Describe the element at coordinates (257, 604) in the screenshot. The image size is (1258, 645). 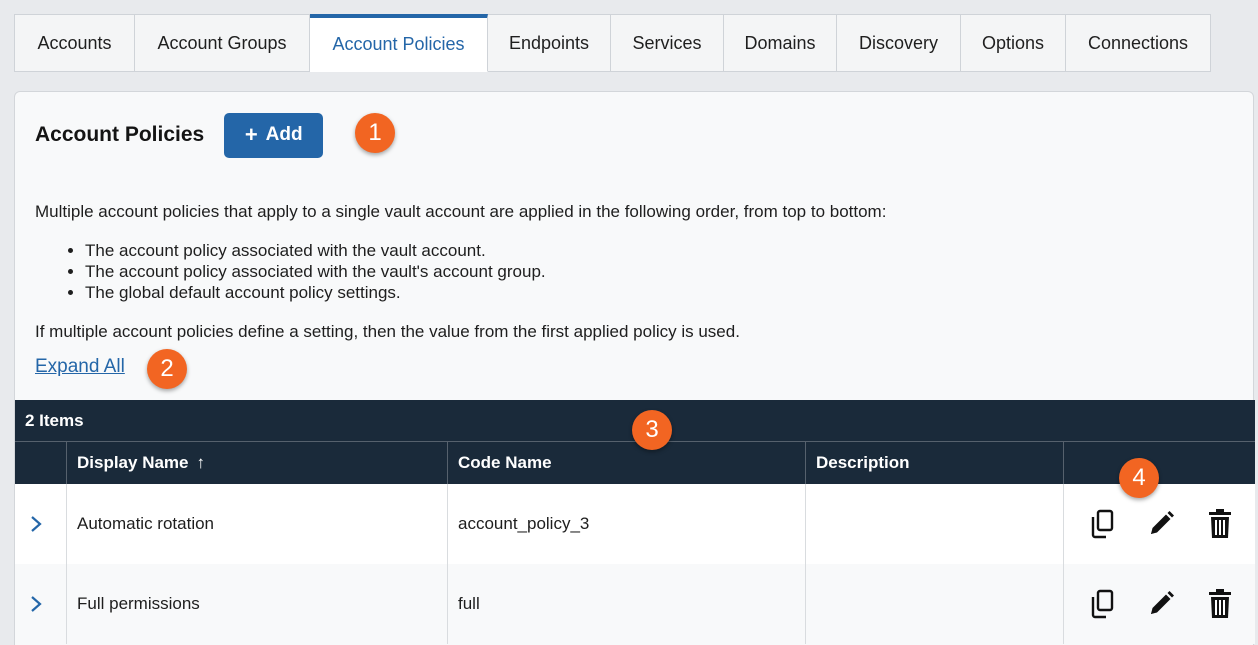
I see `display-name-cell: Full permissions` at that location.